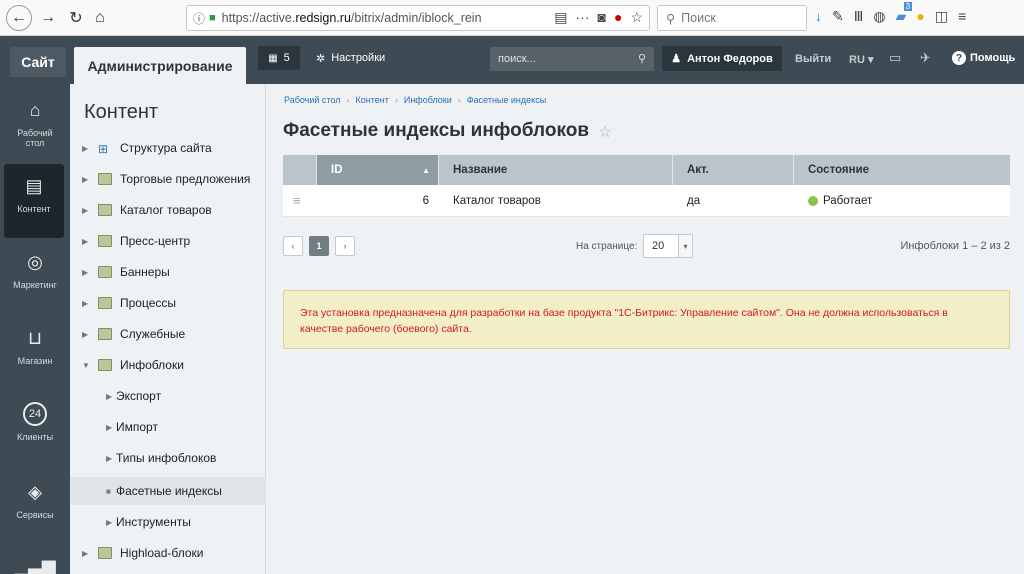 This screenshot has height=574, width=1024. Describe the element at coordinates (168, 427) in the screenshot. I see `sidebar-item-import: ▶ Импорт` at that location.